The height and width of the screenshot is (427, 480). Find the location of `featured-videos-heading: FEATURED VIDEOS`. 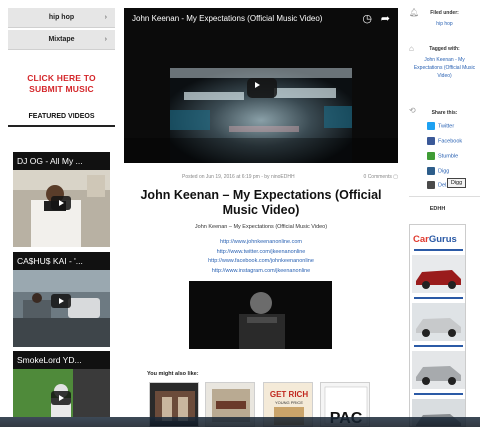

featured-videos-heading: FEATURED VIDEOS is located at coordinates (61, 116).